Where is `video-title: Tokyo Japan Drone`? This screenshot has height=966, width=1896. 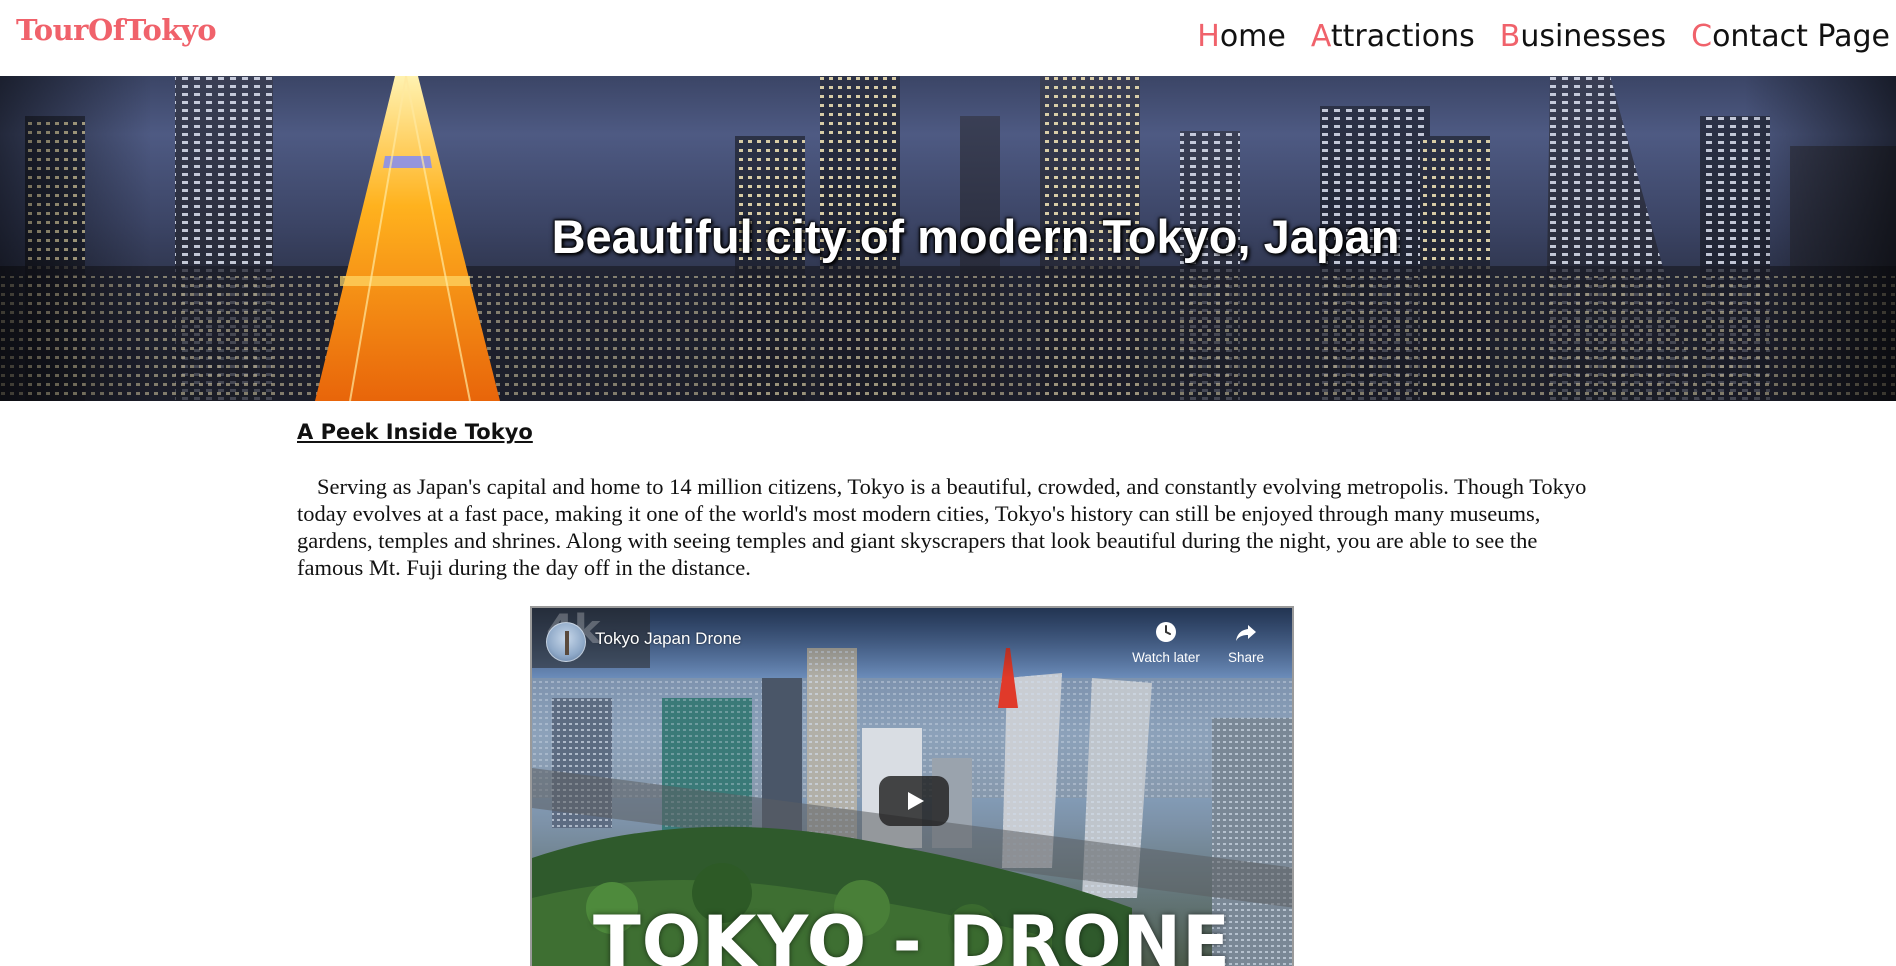
video-title: Tokyo Japan Drone is located at coordinates (668, 639).